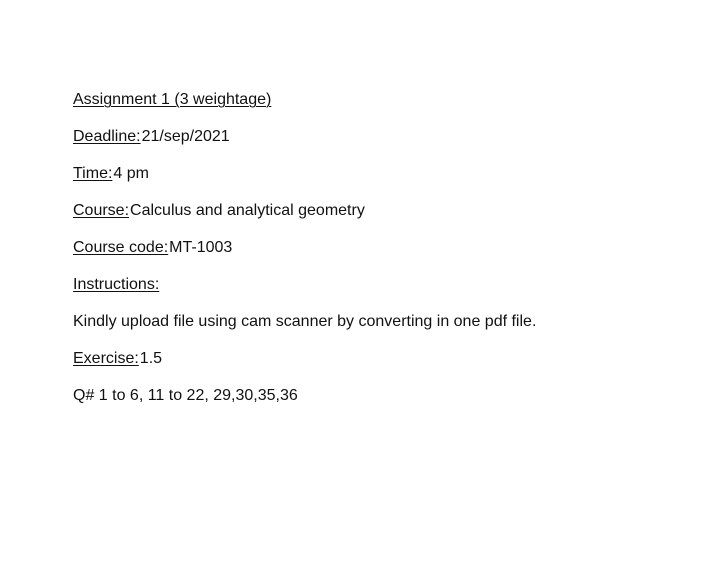  Describe the element at coordinates (373, 218) in the screenshot. I see `course-line: Course:Calculus and analytical geometry` at that location.